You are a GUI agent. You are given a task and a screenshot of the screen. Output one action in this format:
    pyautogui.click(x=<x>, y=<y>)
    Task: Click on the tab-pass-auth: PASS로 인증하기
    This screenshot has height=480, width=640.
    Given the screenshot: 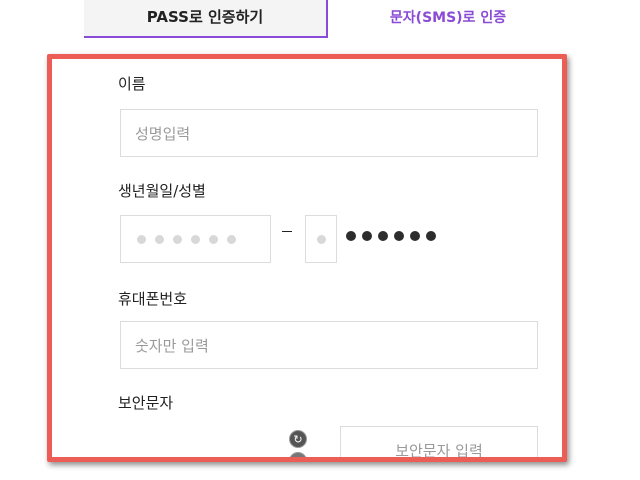 What is the action you would take?
    pyautogui.click(x=206, y=19)
    